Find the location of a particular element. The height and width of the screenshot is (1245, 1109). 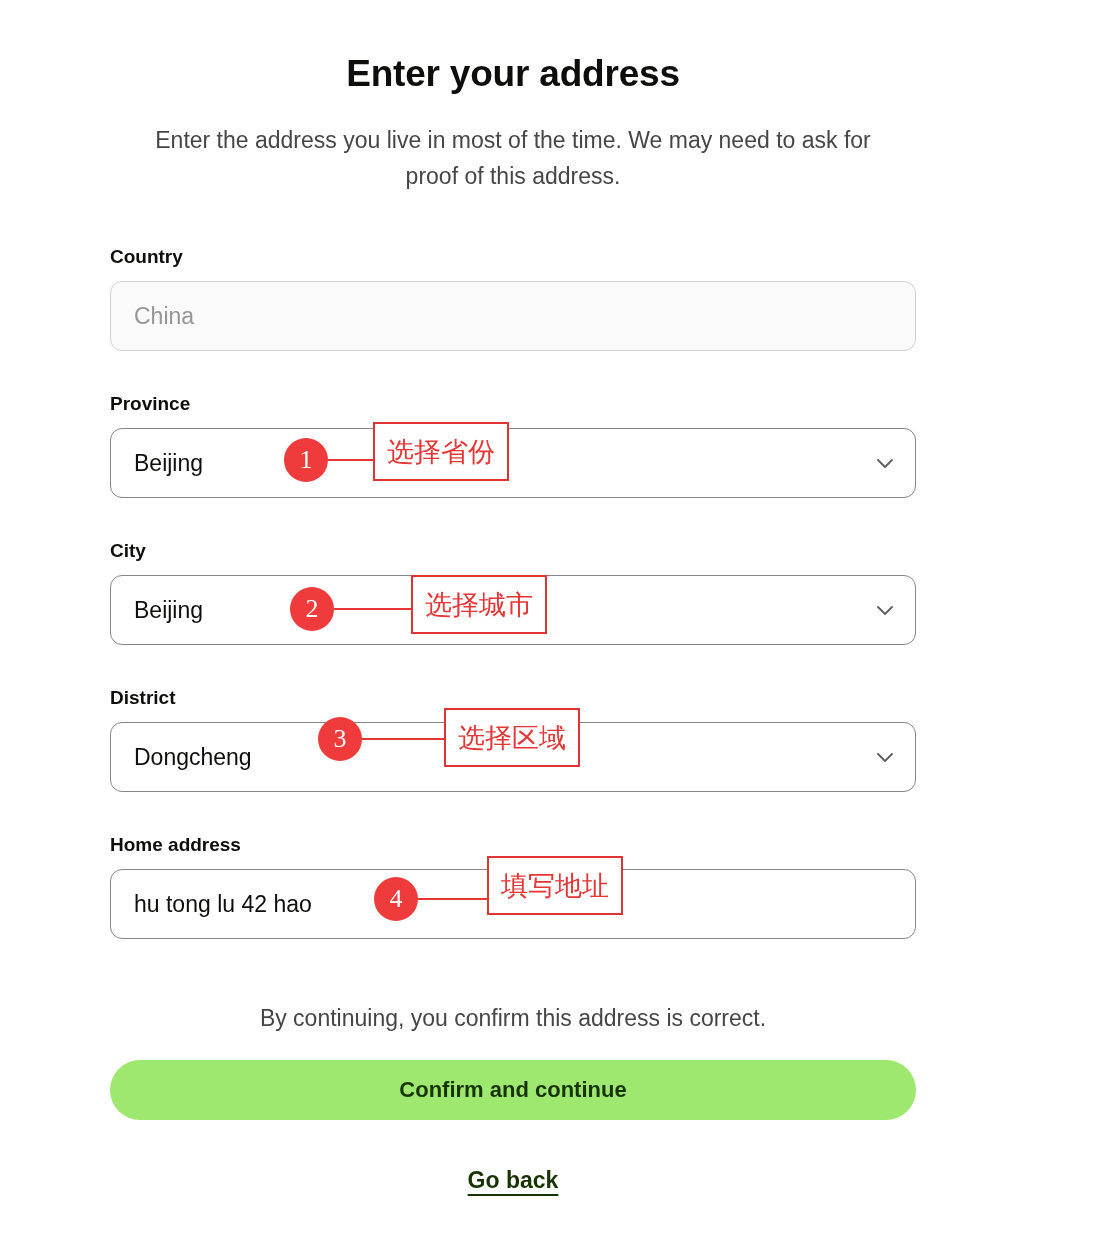

page-title: Enter your address is located at coordinates (513, 74).